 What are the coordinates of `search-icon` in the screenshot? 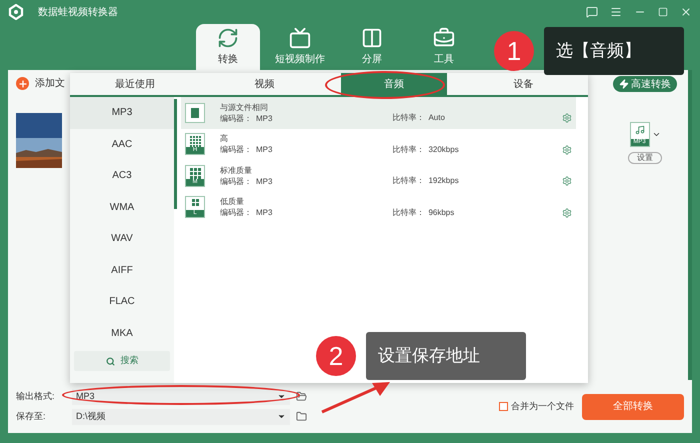 It's located at (110, 361).